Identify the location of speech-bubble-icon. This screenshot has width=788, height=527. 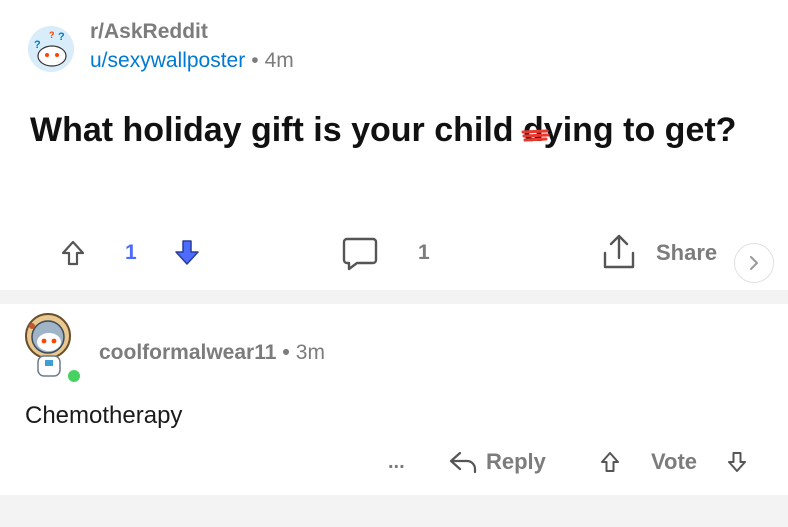
(360, 254).